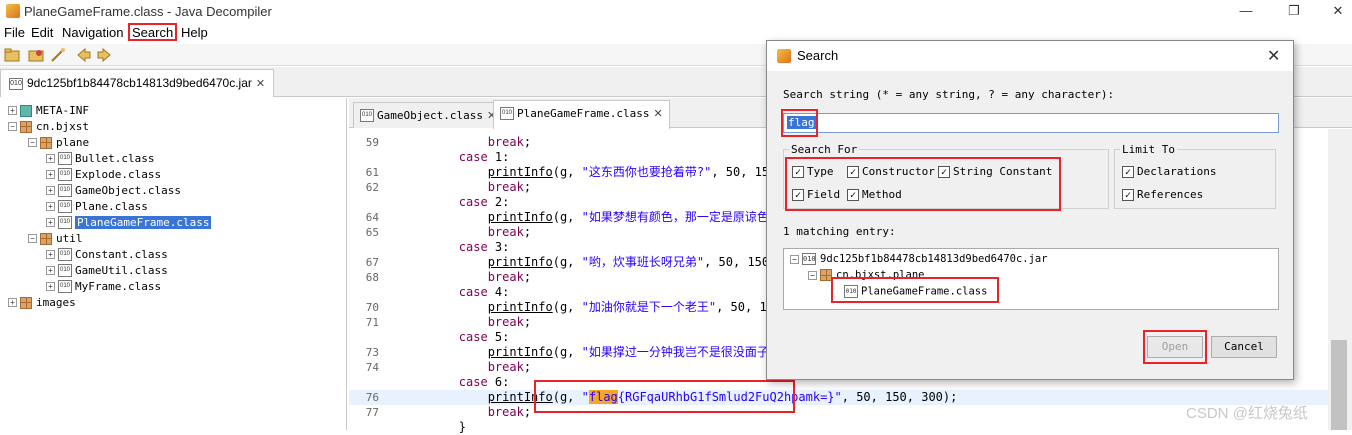  Describe the element at coordinates (839, 412) in the screenshot. I see `code-line: 77 break;` at that location.